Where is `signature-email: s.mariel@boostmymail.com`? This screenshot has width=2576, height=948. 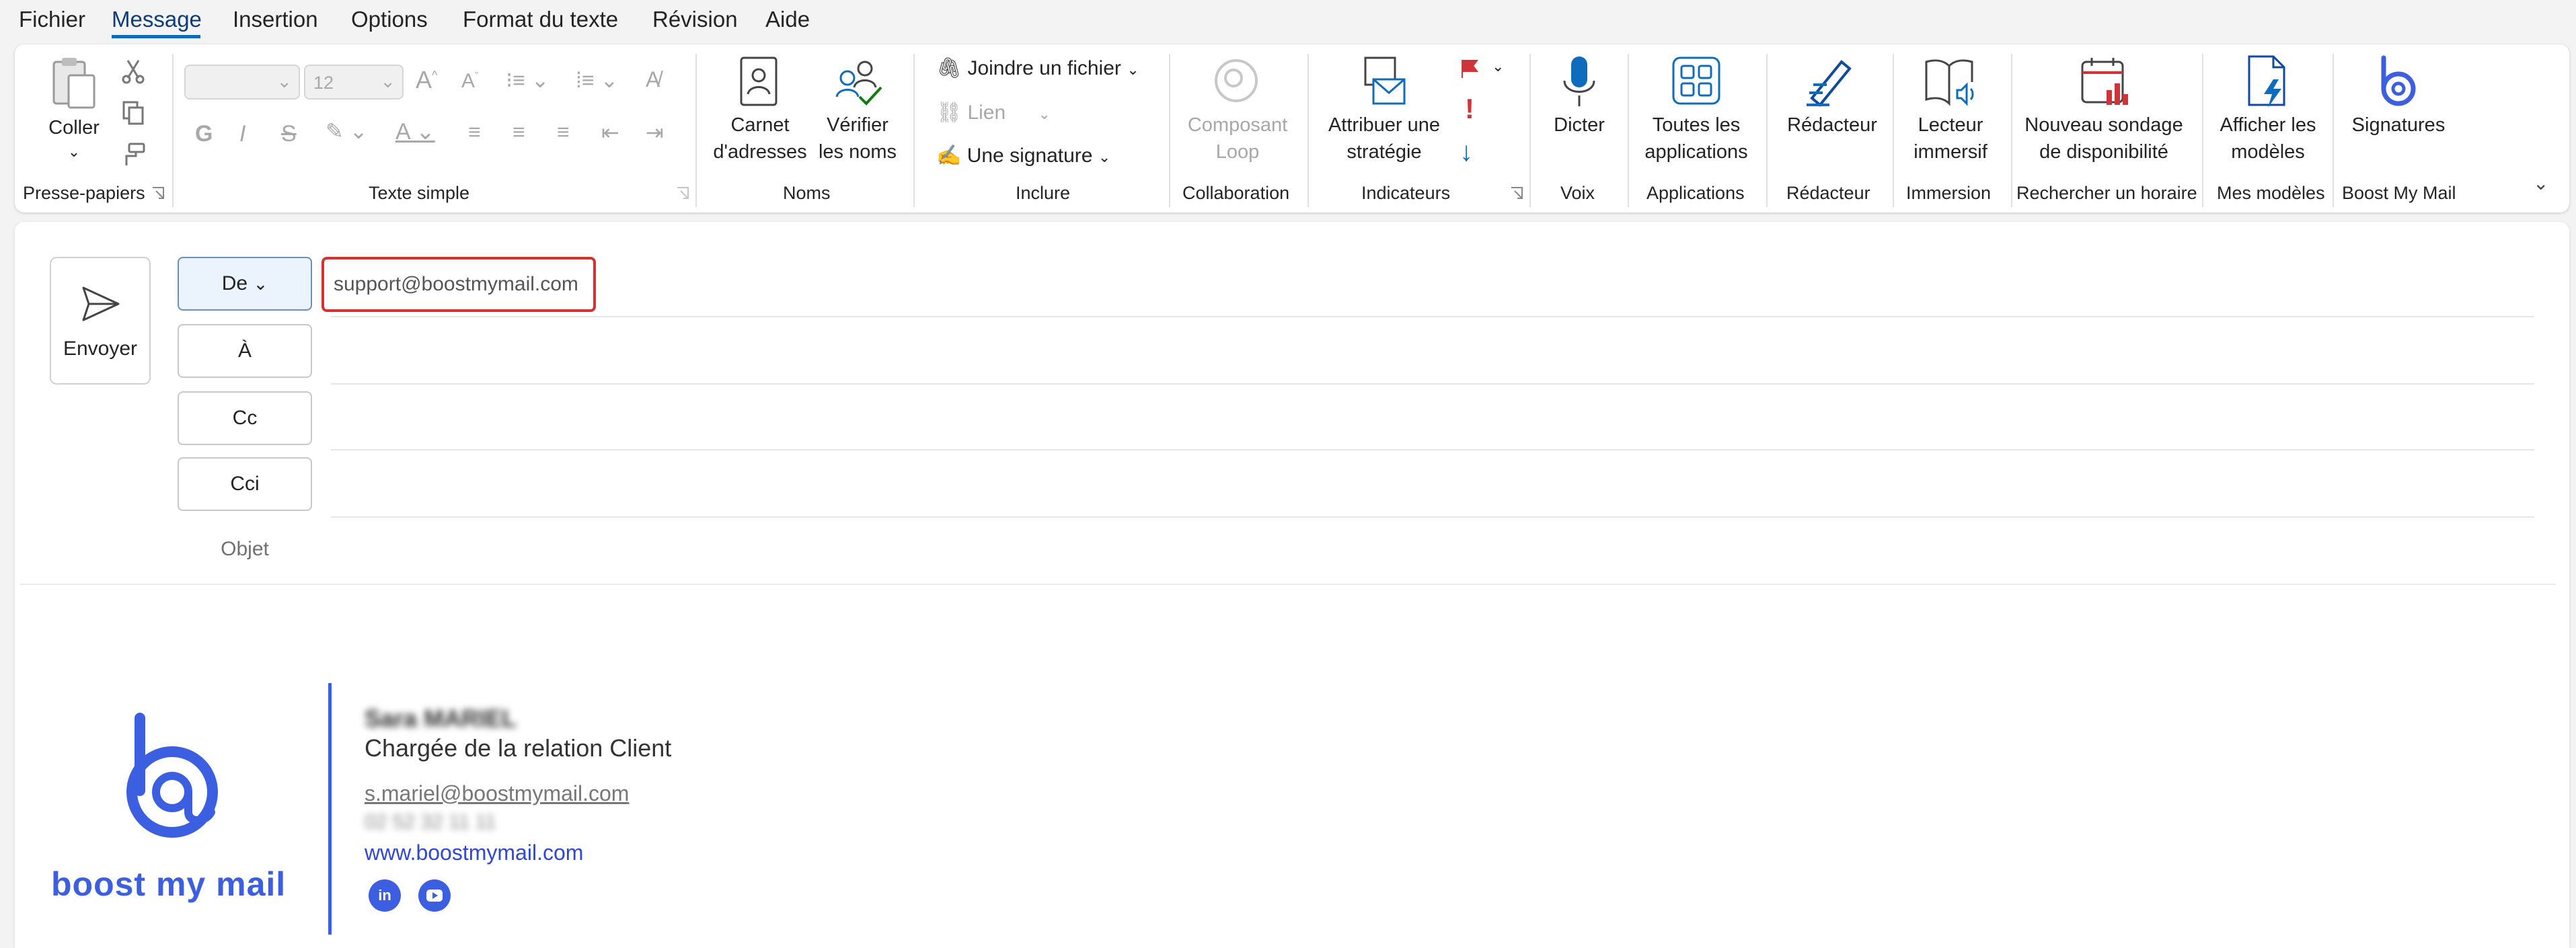
signature-email: s.mariel@boostmymail.com is located at coordinates (497, 793).